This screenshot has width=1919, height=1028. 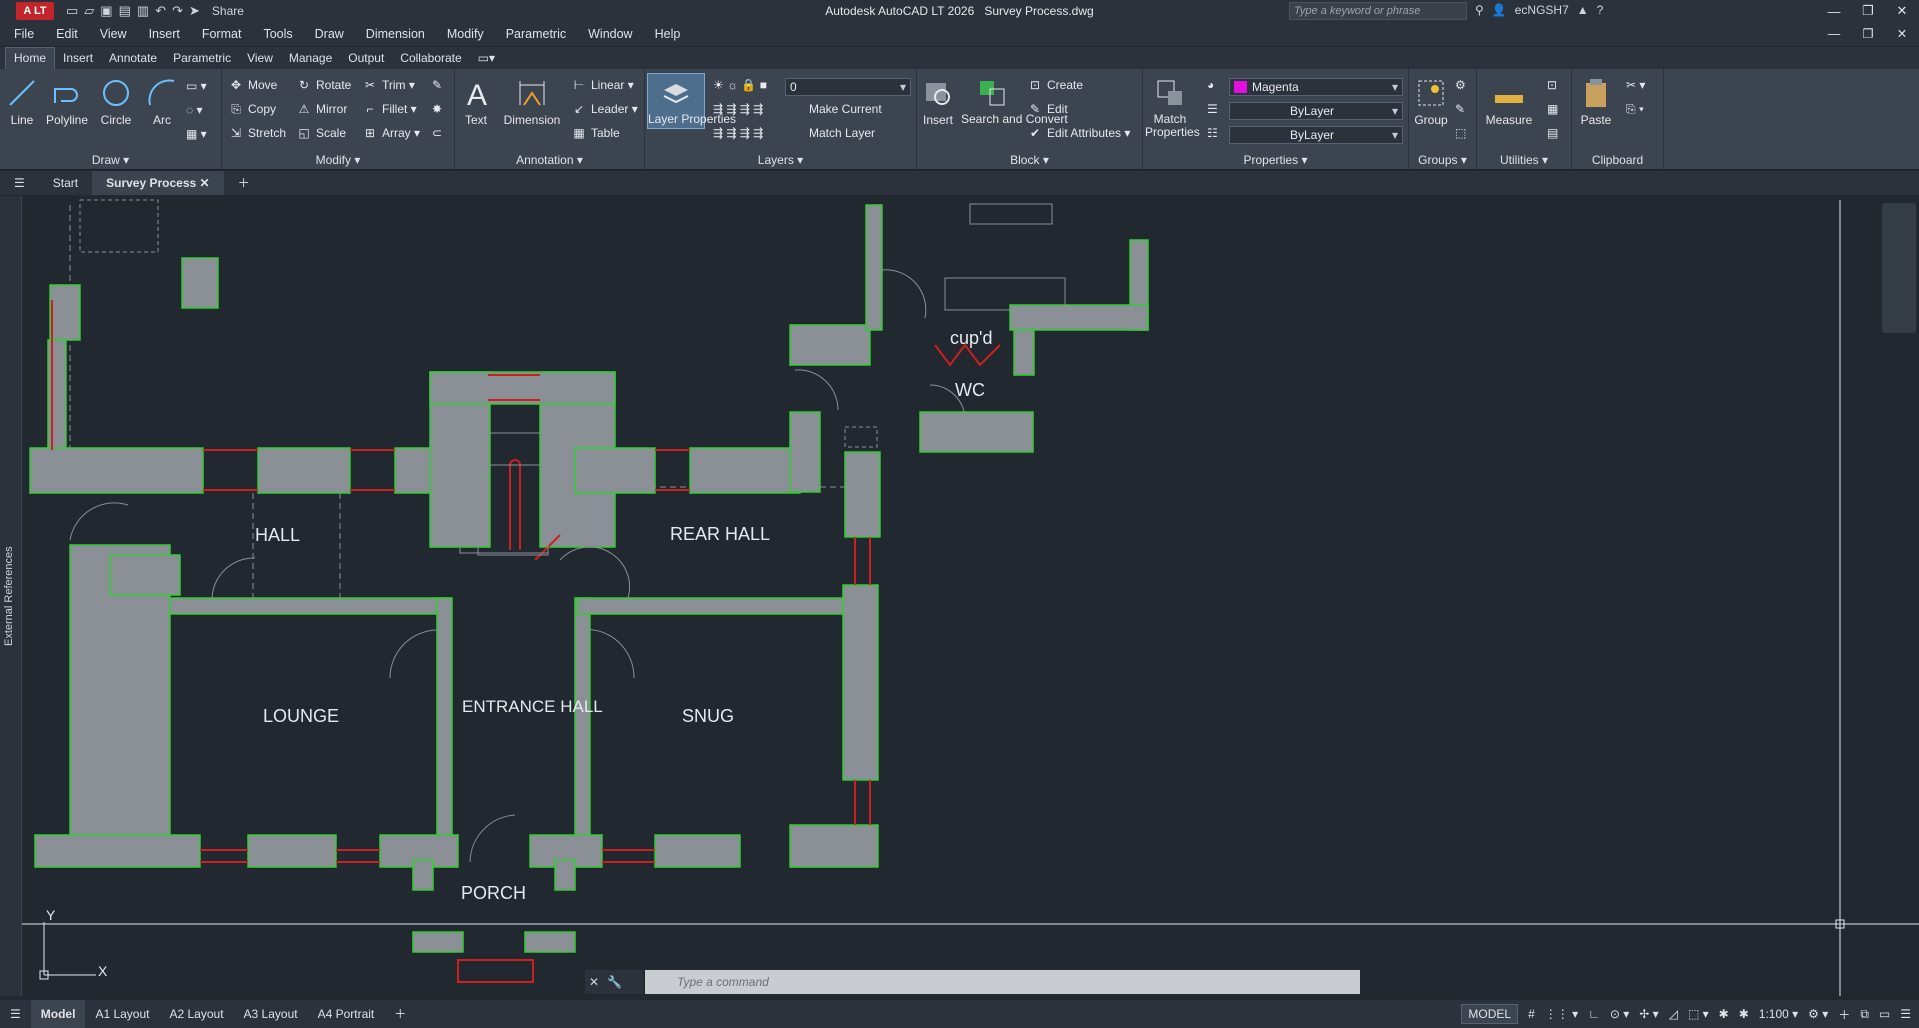 What do you see at coordinates (1316, 111) in the screenshot?
I see `linetype-dropdown: ByLayer` at bounding box center [1316, 111].